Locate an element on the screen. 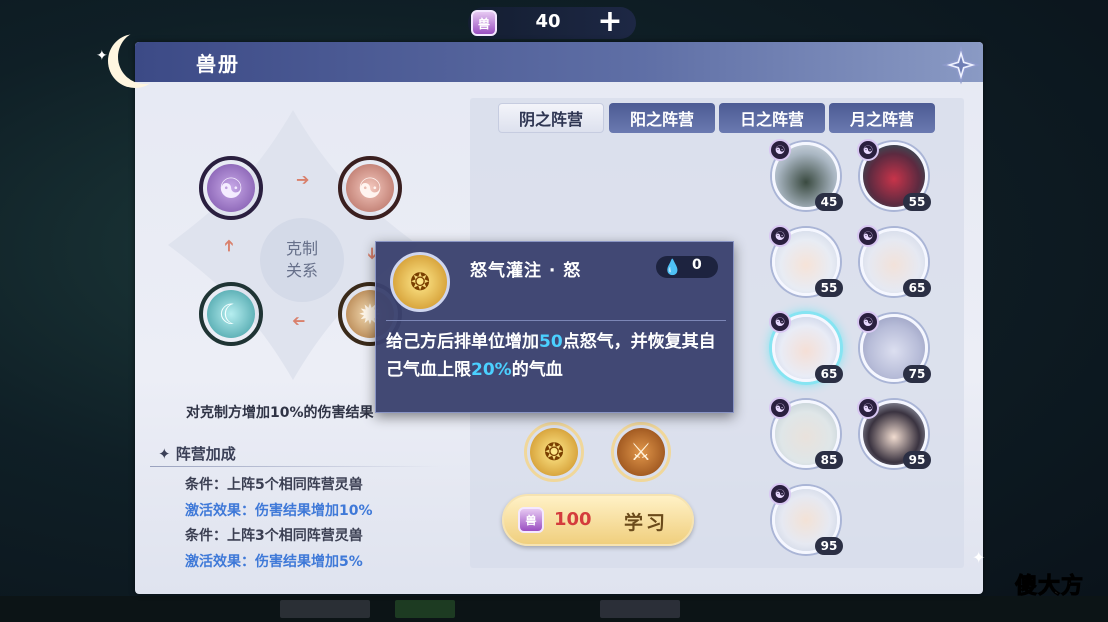 Image resolution: width=1108 pixels, height=622 pixels. beast-level: 75 is located at coordinates (917, 374).